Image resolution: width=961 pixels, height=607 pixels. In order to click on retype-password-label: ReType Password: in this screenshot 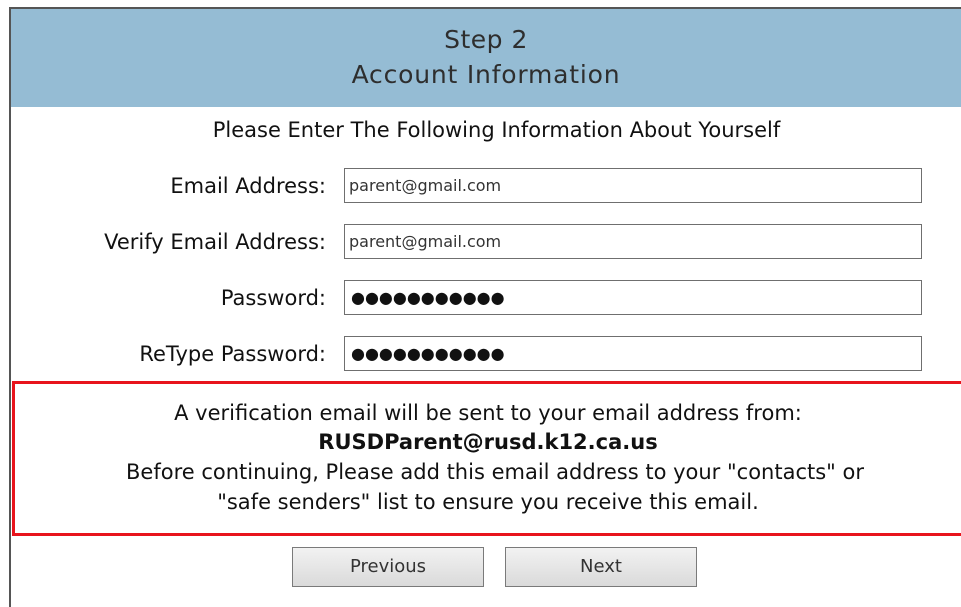, I will do `click(232, 354)`.